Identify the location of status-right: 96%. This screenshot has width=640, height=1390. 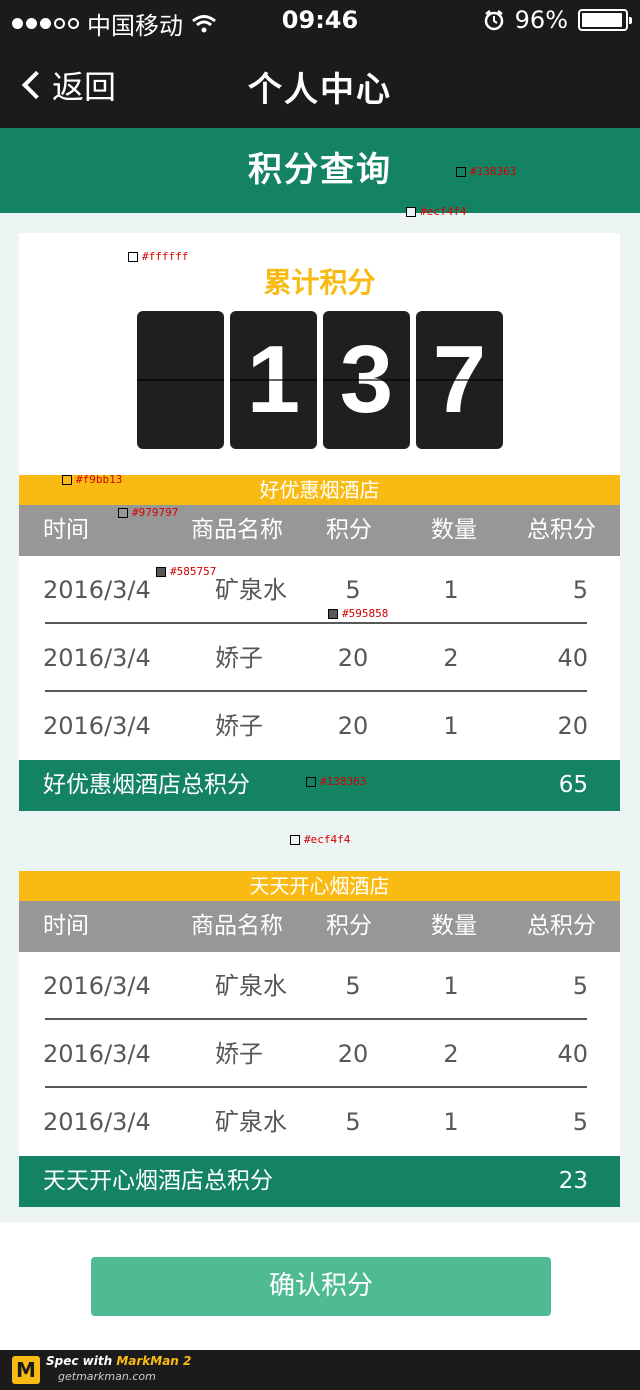
(557, 20).